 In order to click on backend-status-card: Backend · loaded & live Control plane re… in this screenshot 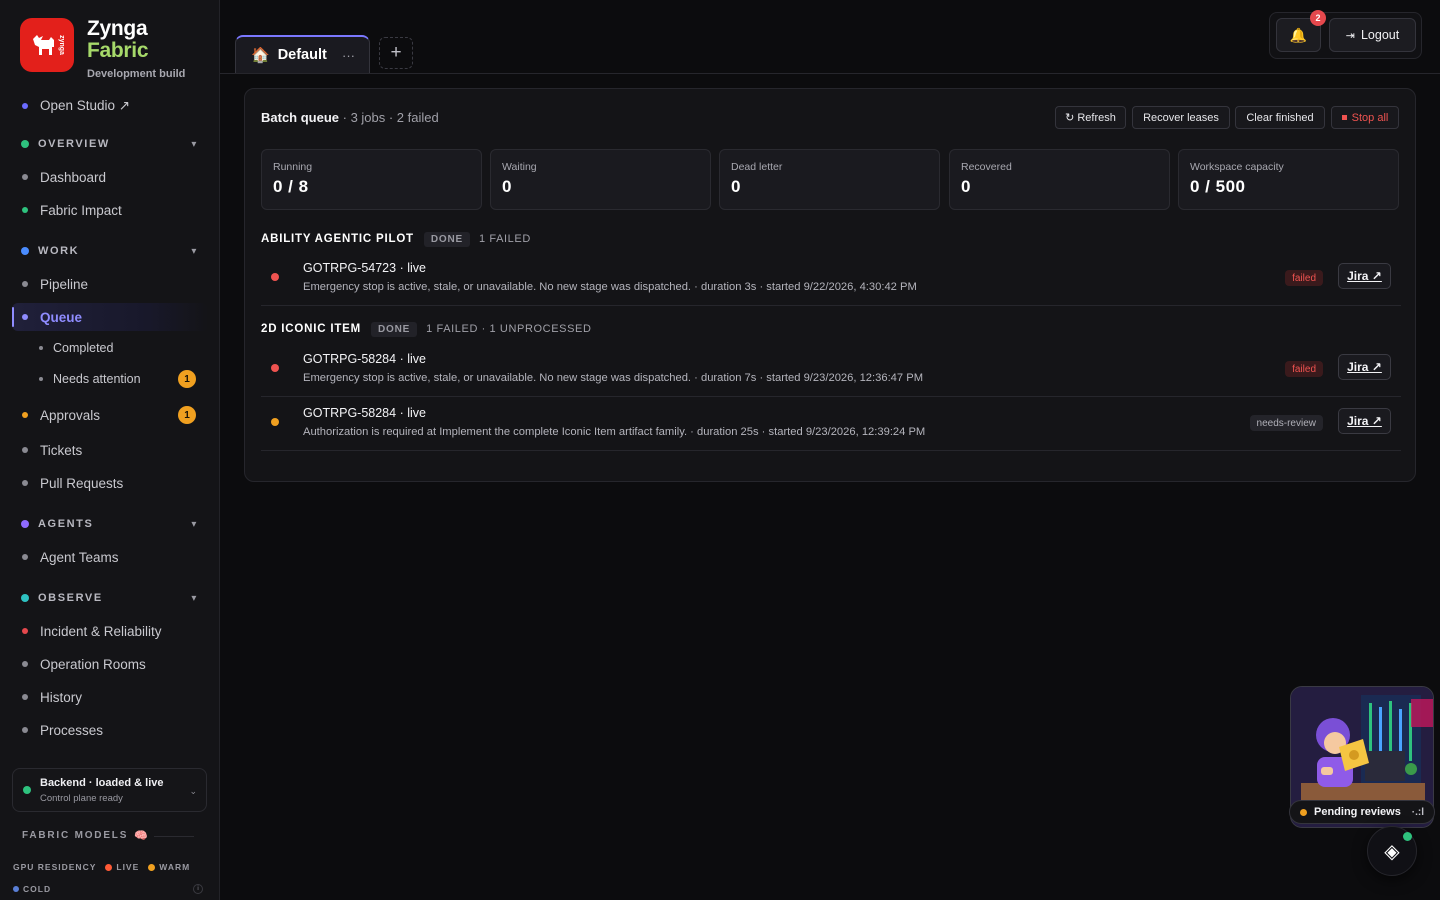, I will do `click(109, 790)`.